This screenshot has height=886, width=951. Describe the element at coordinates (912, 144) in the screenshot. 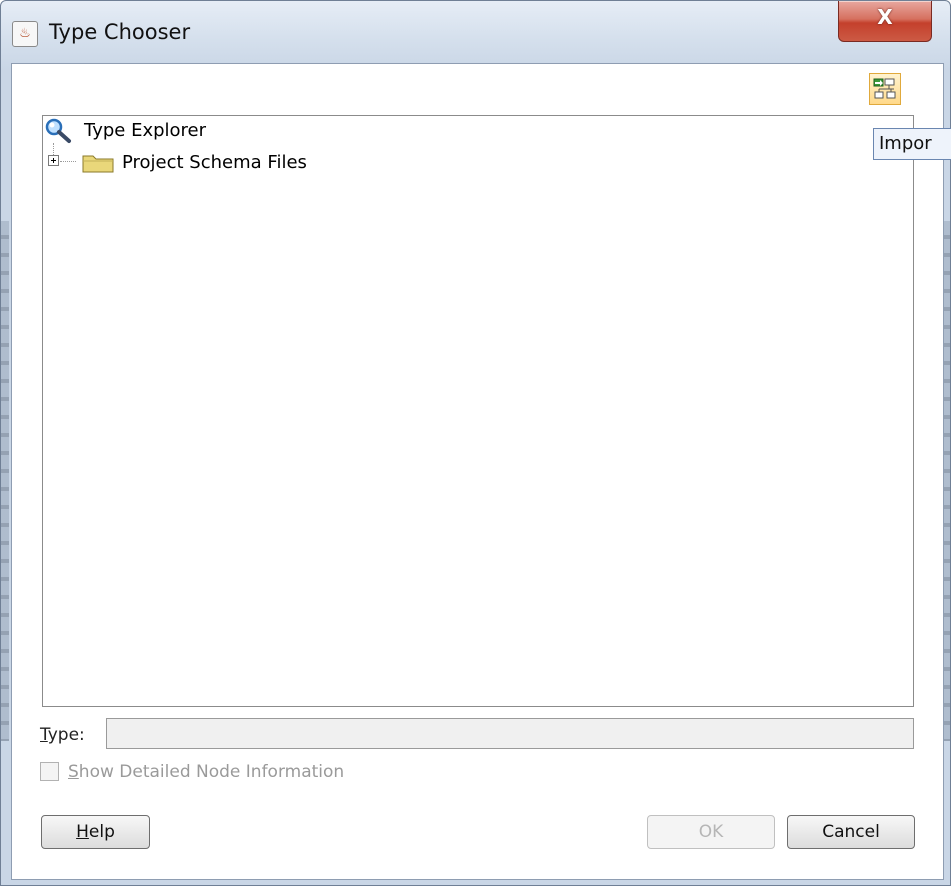

I see `import-tooltip: Impor` at that location.